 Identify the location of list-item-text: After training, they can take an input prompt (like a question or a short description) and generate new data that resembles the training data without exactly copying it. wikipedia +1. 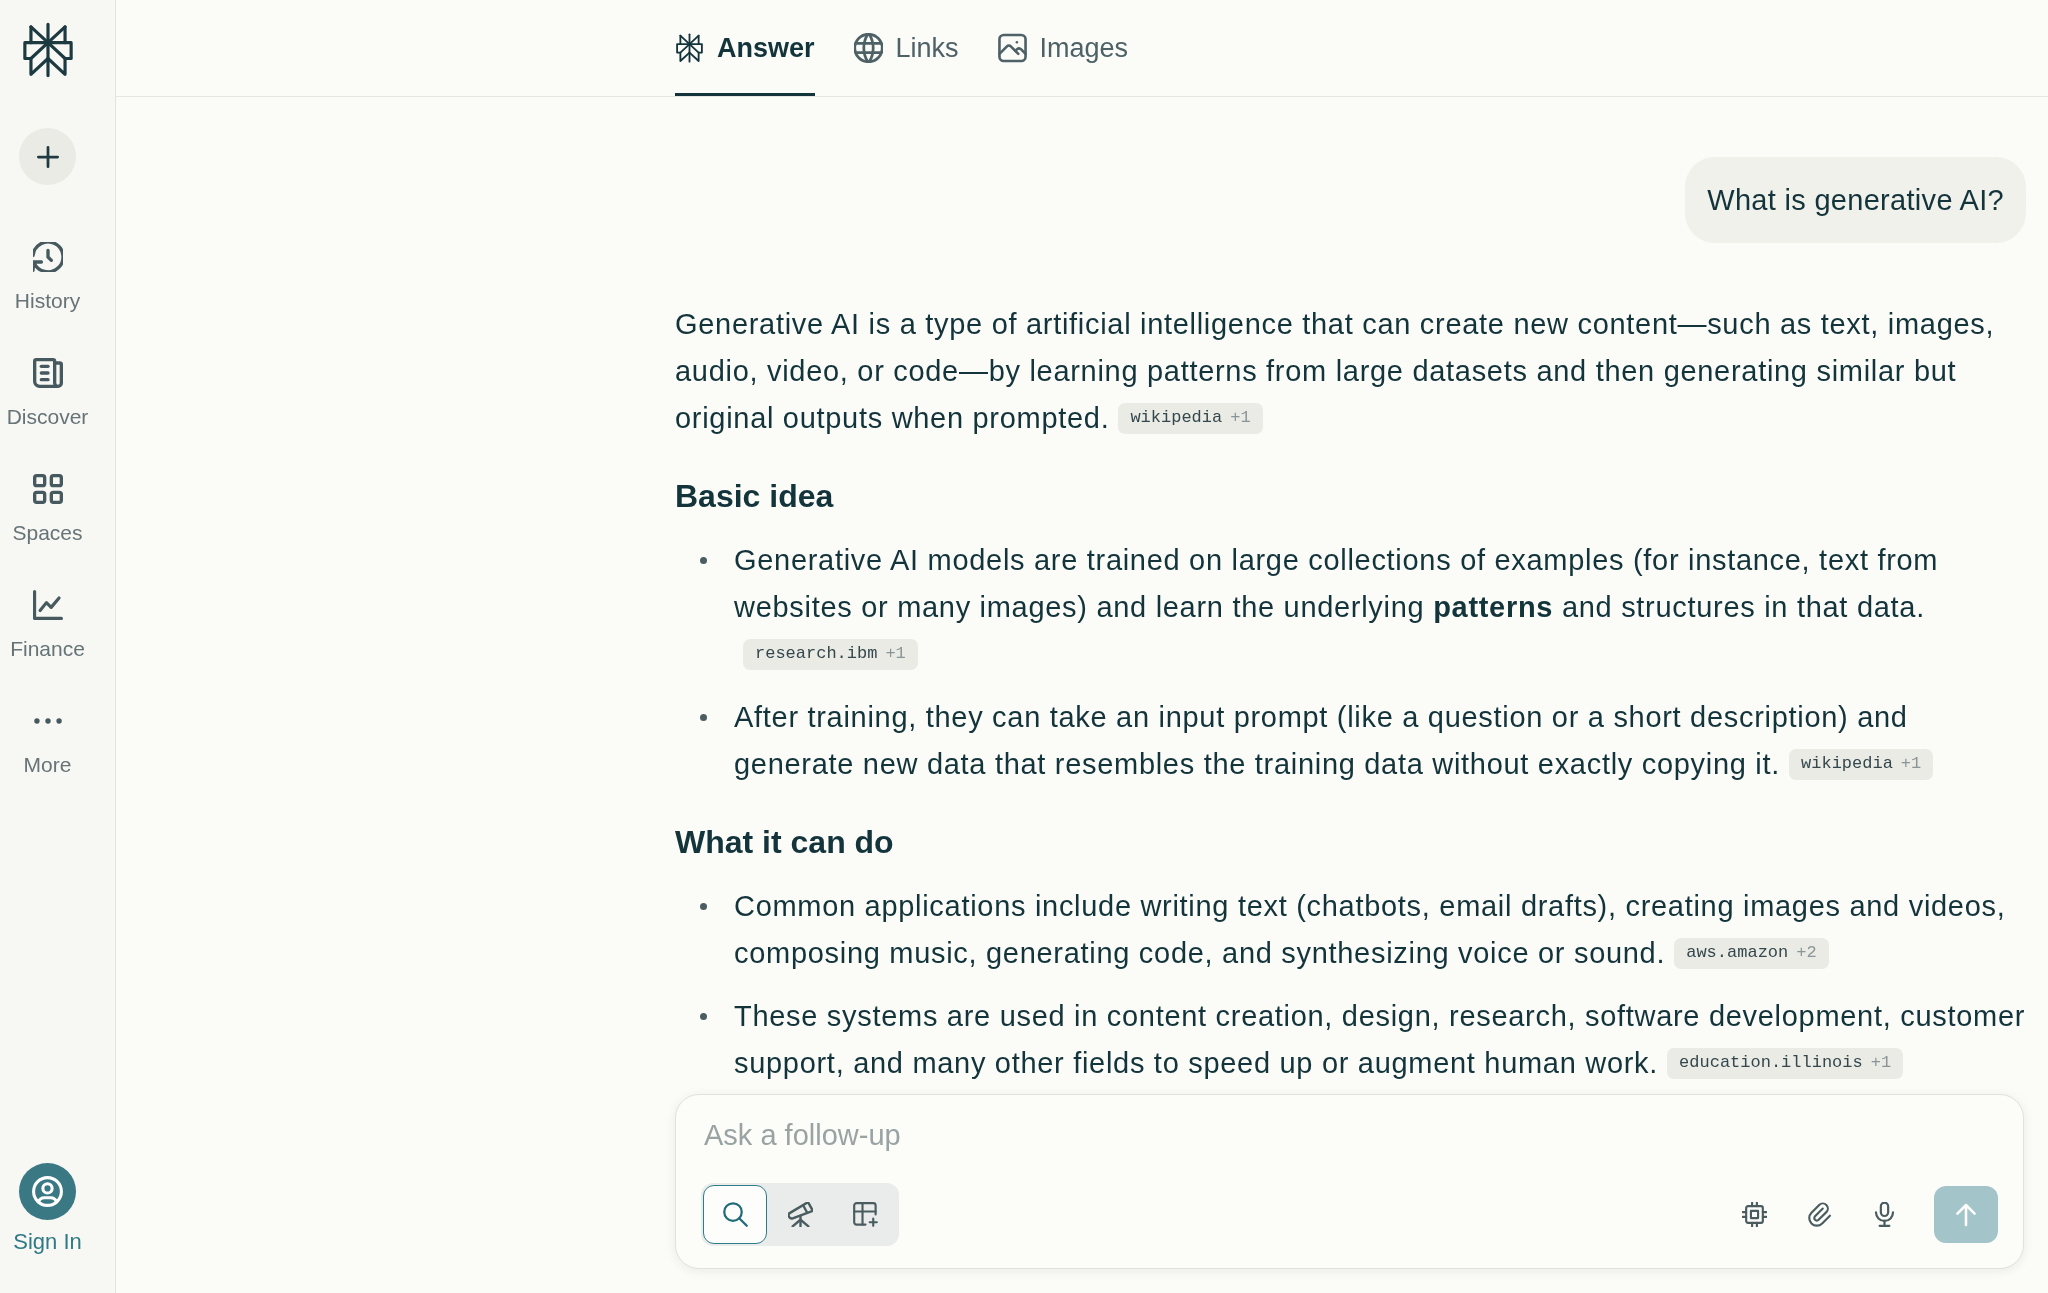
(1381, 741).